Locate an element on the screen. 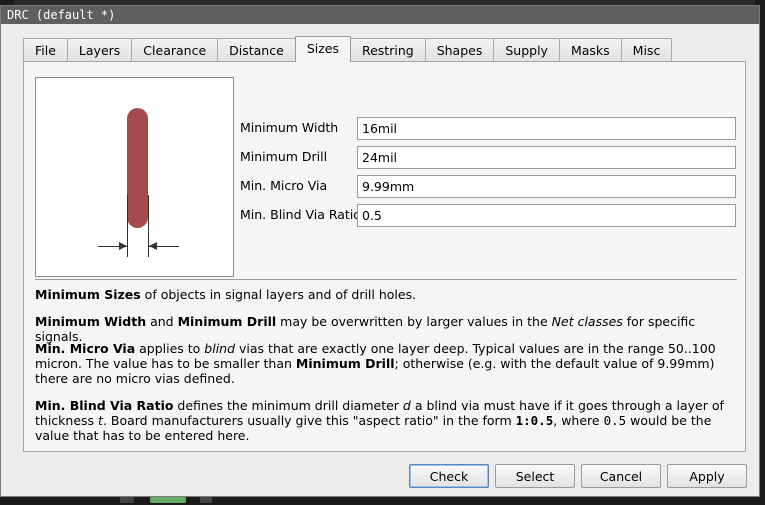  min-blind-via-ratio-input is located at coordinates (546, 215).